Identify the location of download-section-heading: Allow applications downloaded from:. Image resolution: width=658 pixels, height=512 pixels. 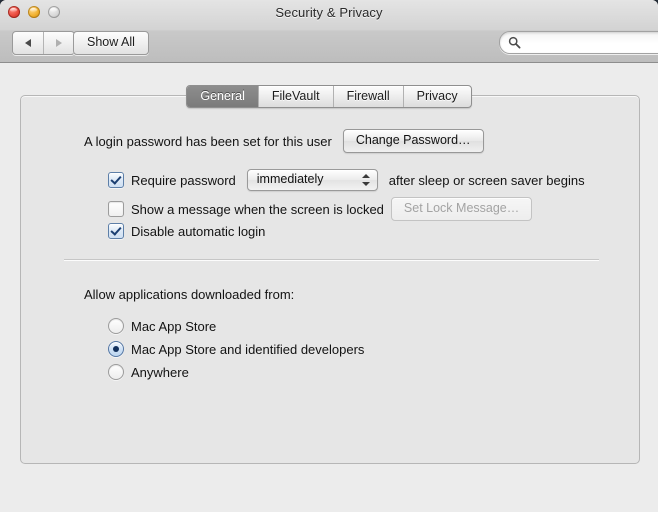
(189, 294).